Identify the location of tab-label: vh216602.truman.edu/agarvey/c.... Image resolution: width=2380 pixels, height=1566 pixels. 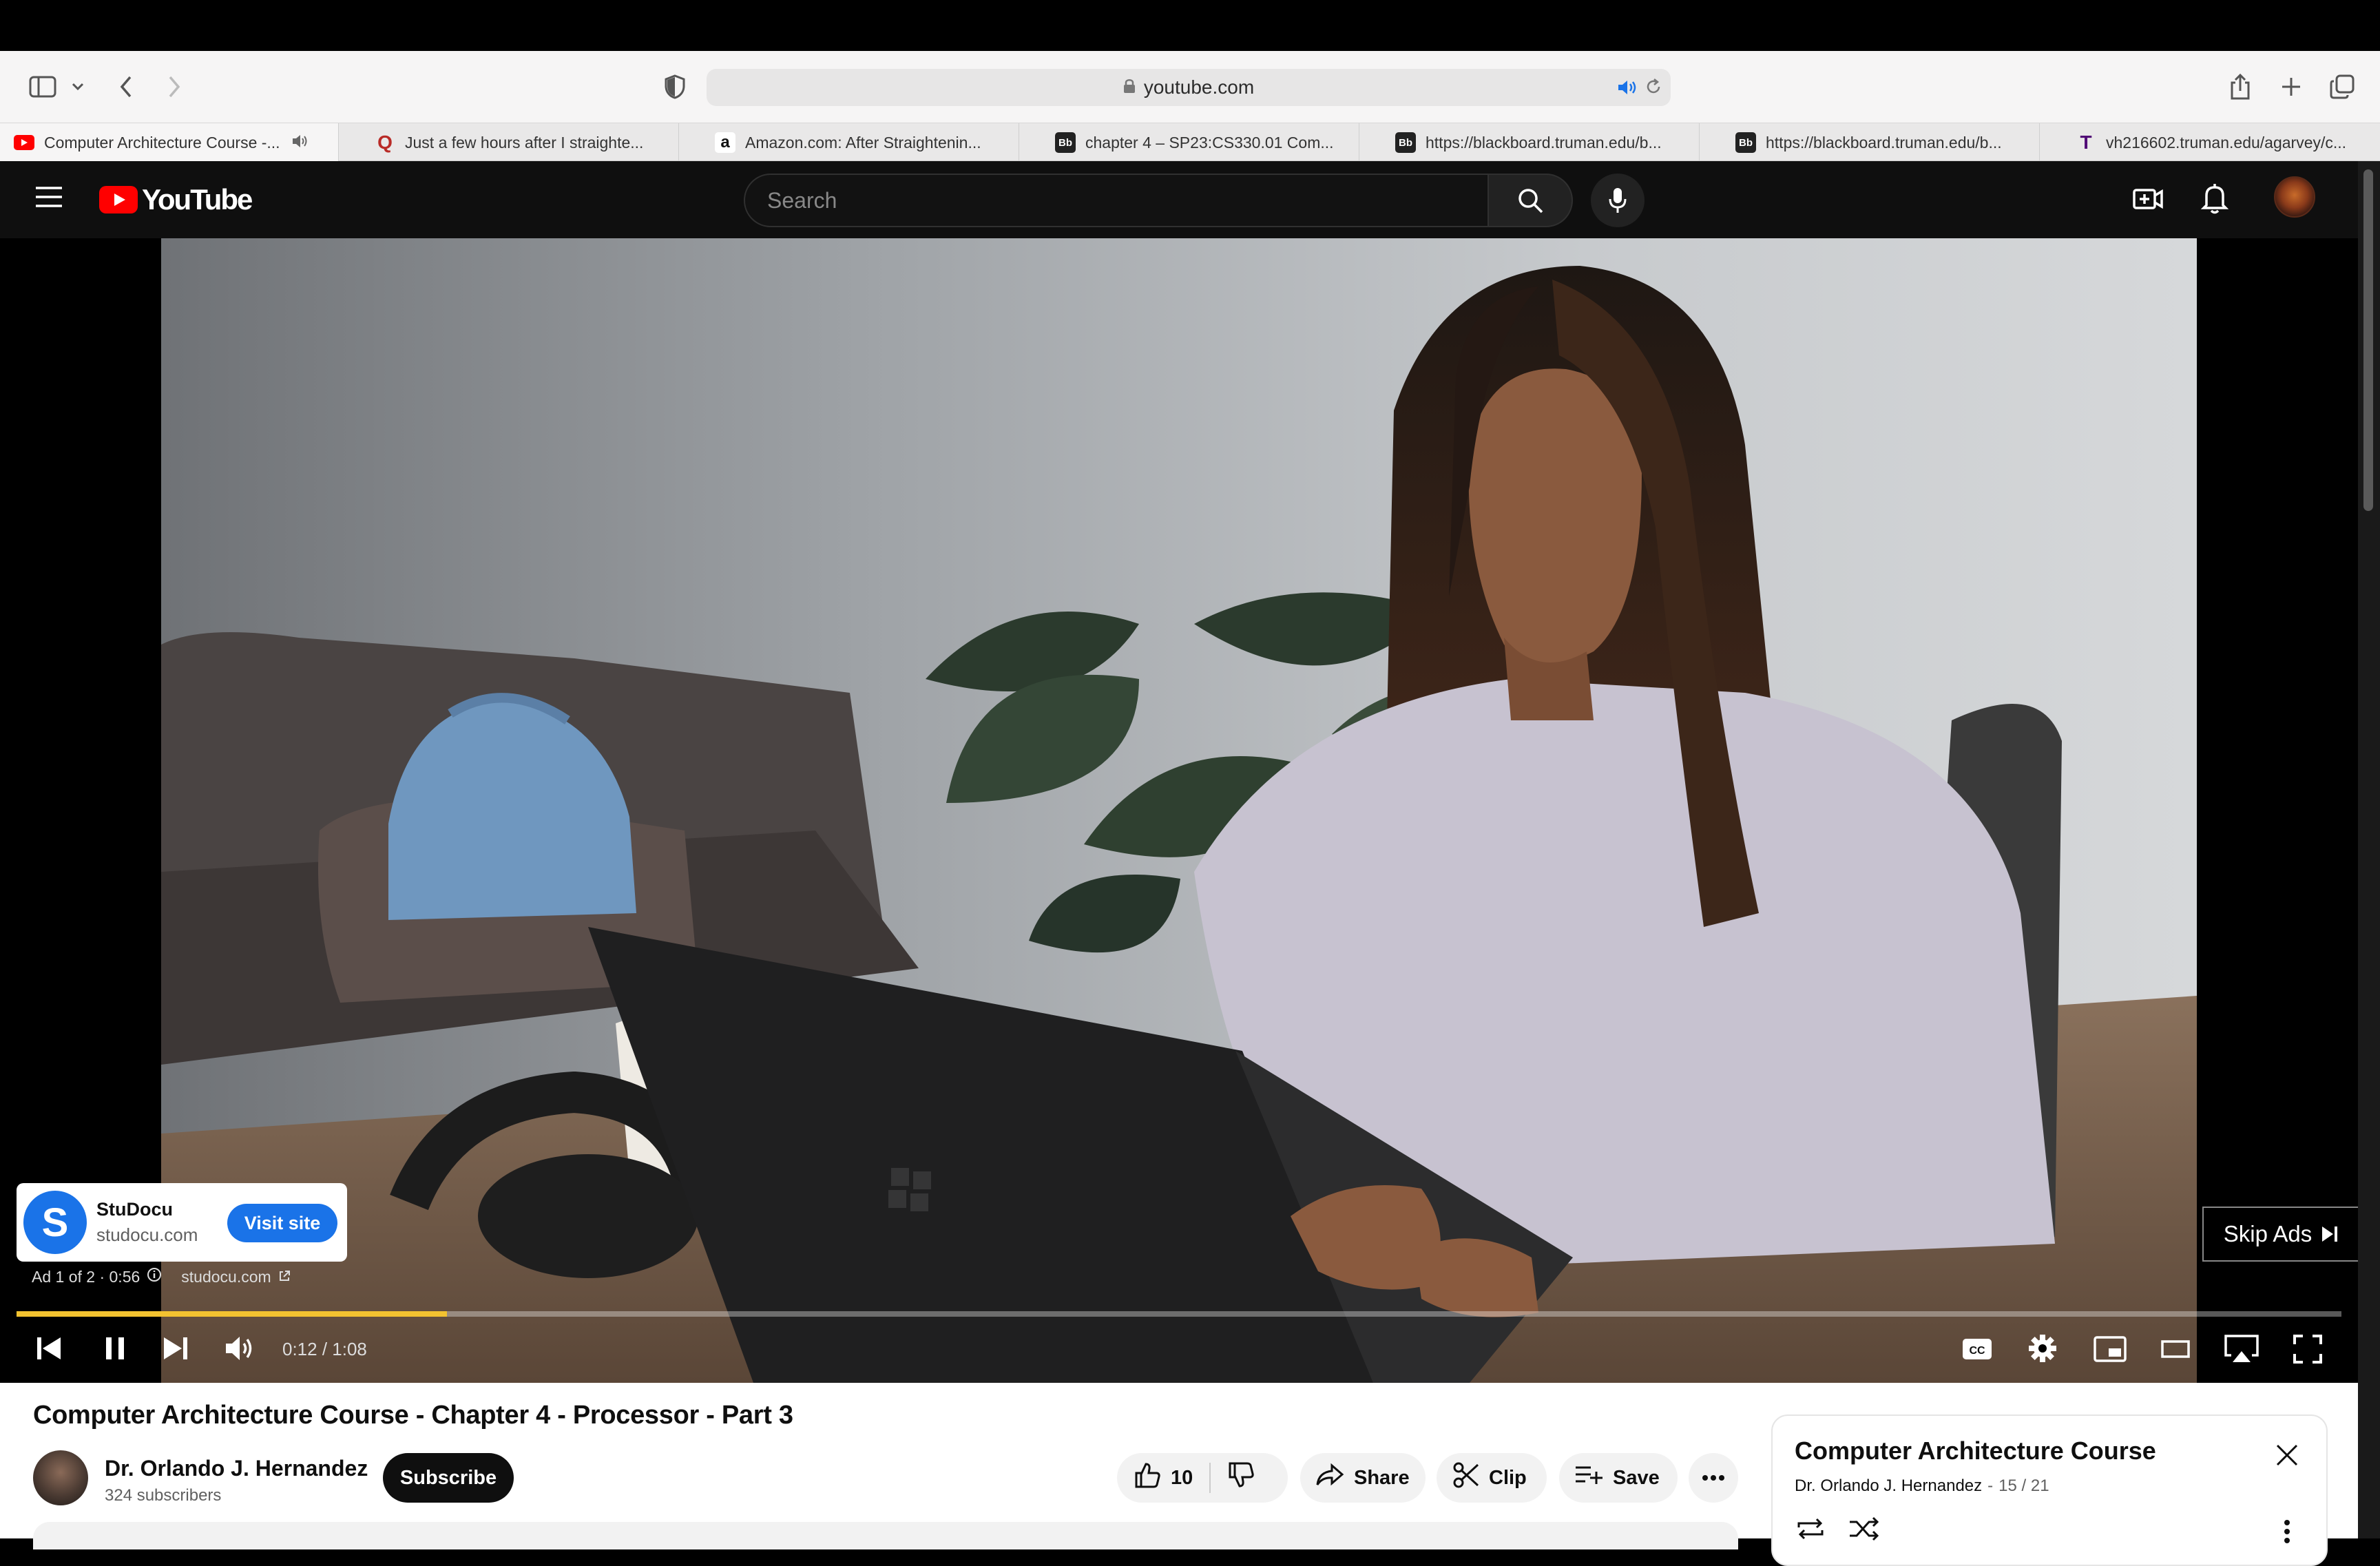
(2226, 142).